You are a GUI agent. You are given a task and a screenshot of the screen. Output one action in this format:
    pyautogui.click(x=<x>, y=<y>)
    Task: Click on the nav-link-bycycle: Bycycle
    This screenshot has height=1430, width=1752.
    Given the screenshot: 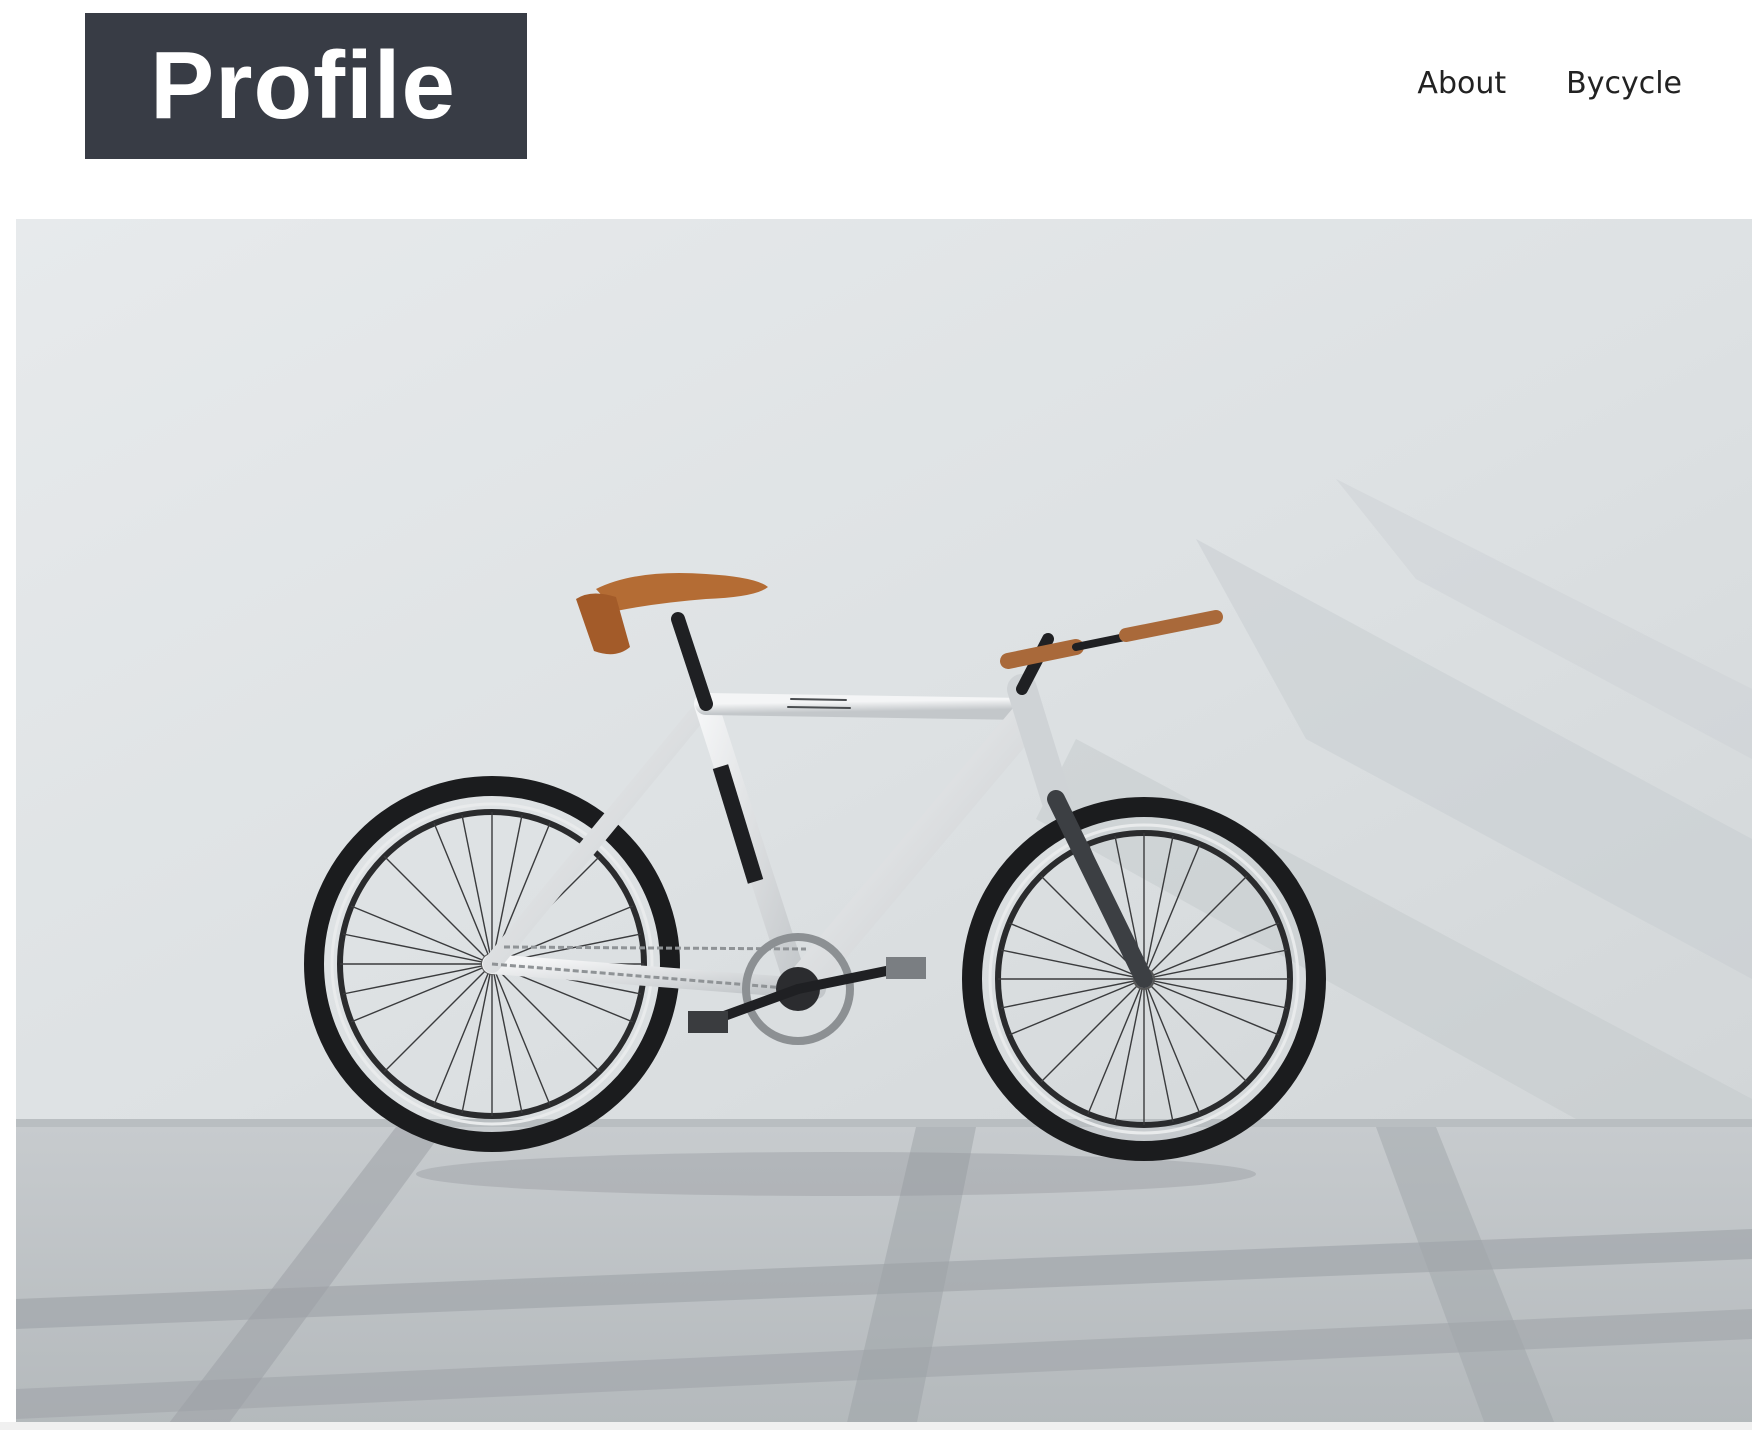 What is the action you would take?
    pyautogui.click(x=1624, y=84)
    